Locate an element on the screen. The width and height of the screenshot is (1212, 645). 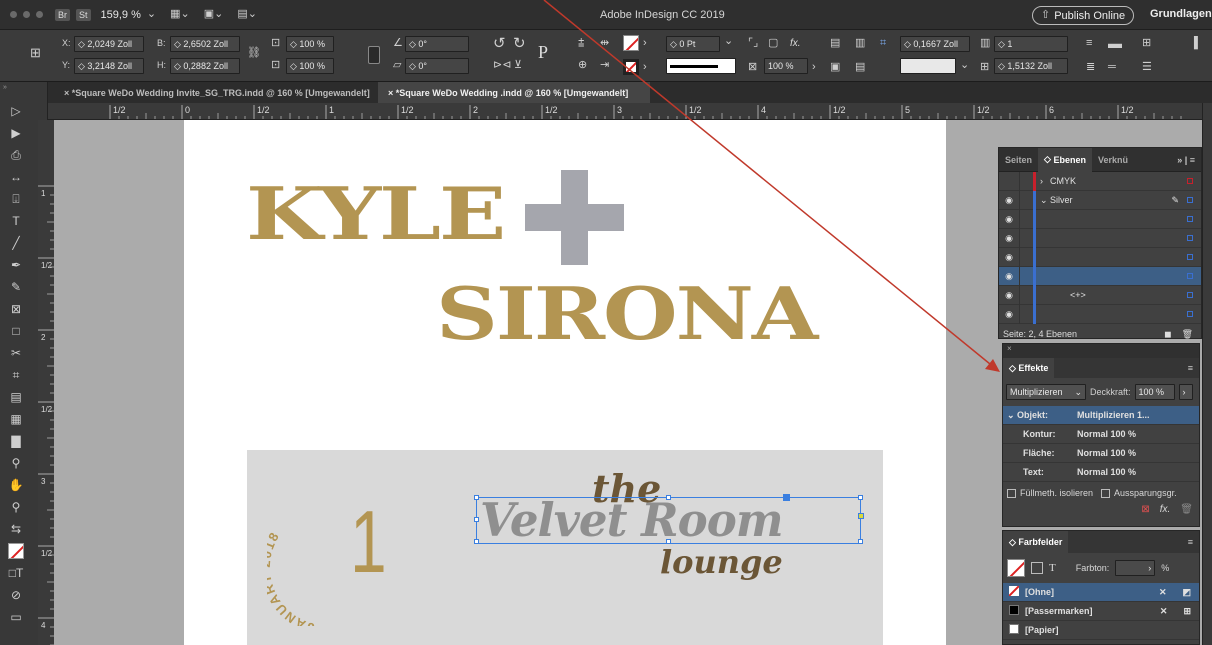
formatting-container-icon: □T is located at coordinates (16, 573).